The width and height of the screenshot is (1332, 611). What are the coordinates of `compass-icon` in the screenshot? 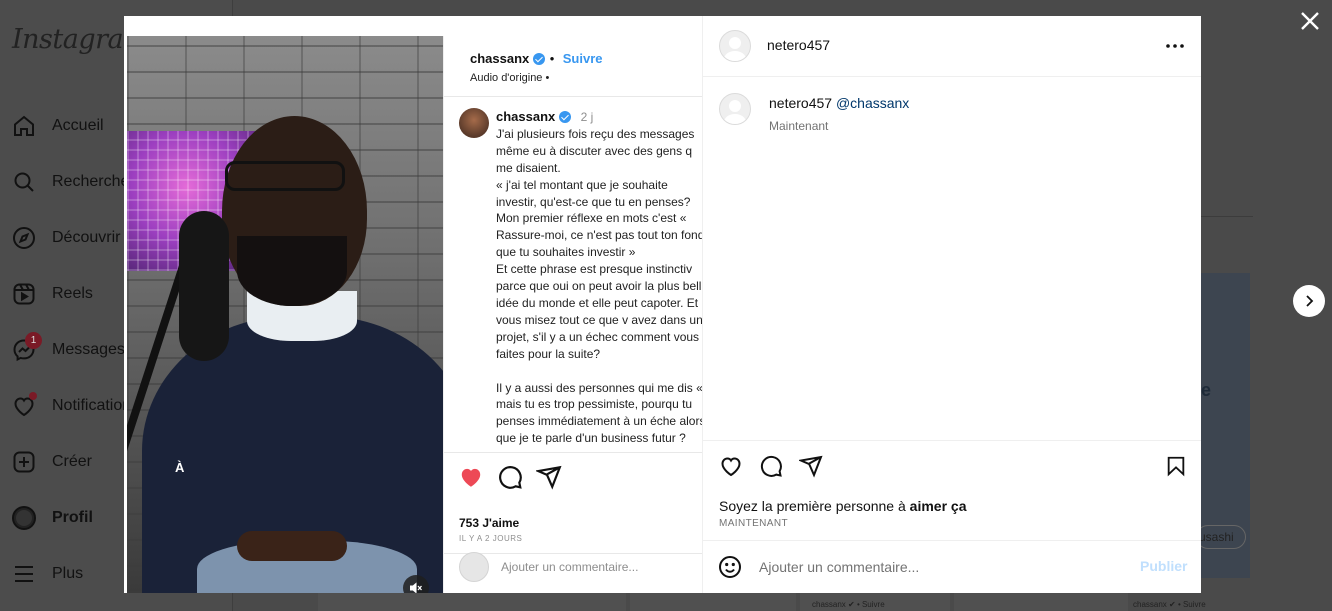 It's located at (24, 238).